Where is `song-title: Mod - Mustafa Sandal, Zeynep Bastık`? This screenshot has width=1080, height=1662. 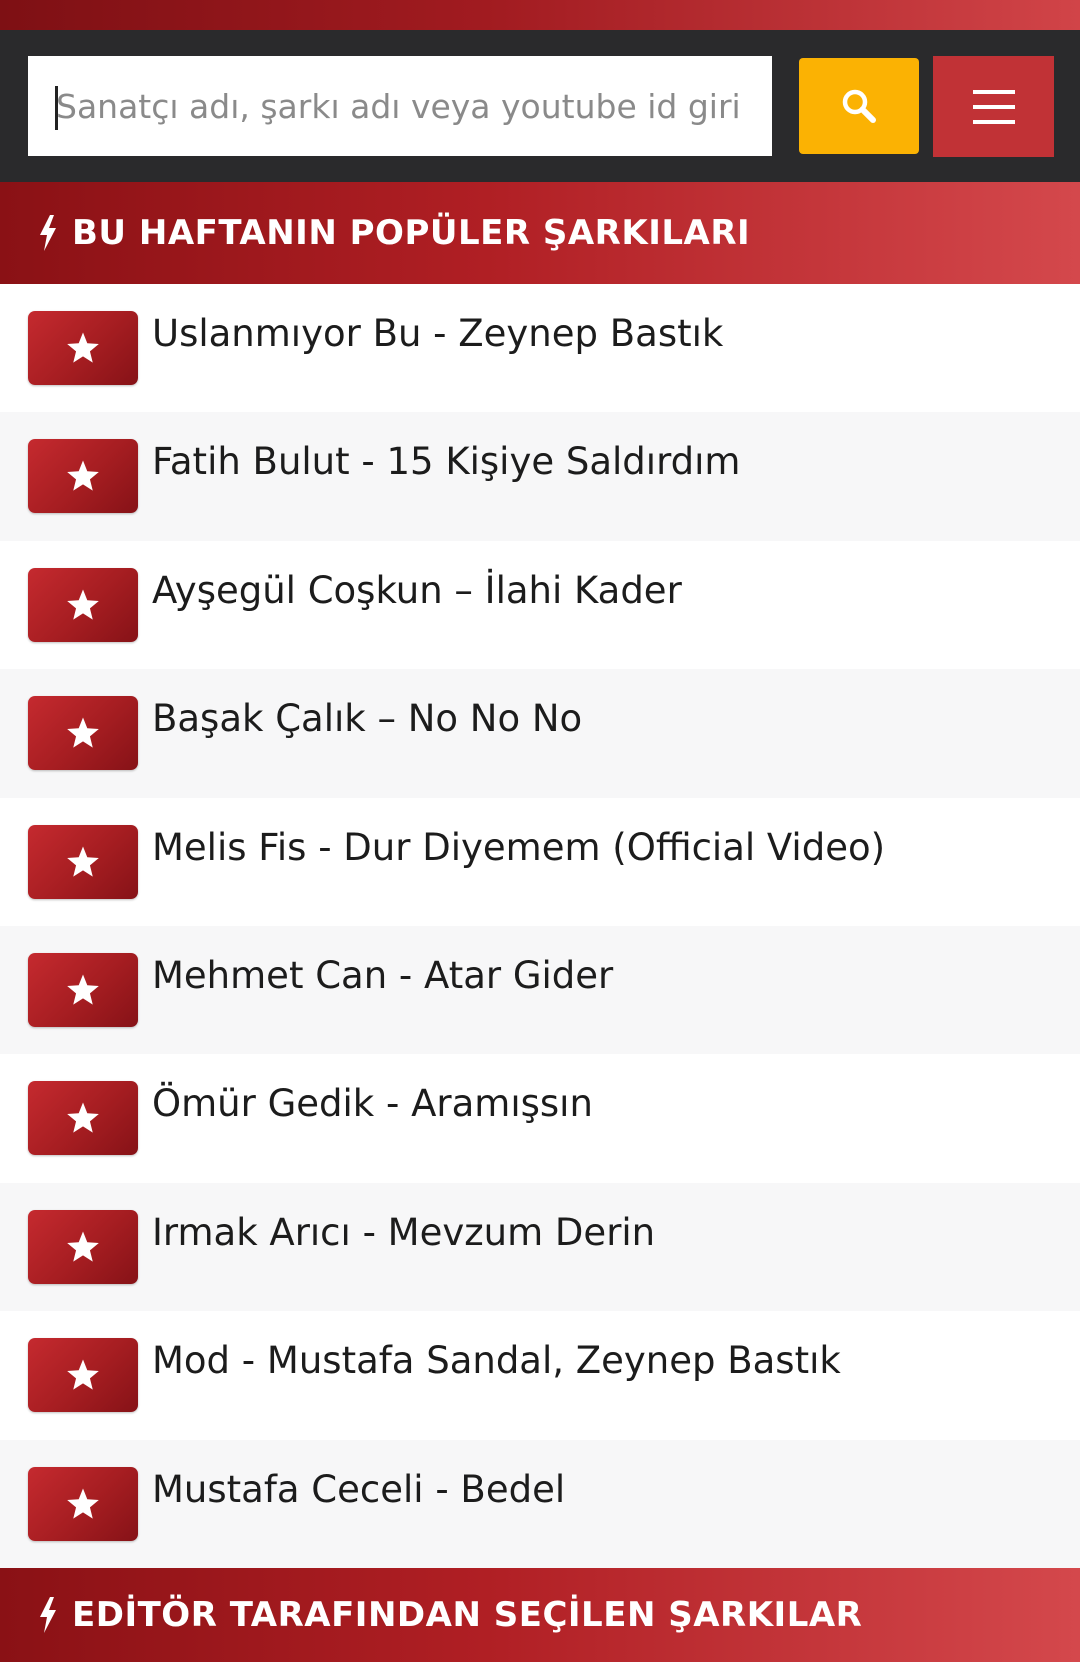
song-title: Mod - Mustafa Sandal, Zeynep Bastık is located at coordinates (496, 1360).